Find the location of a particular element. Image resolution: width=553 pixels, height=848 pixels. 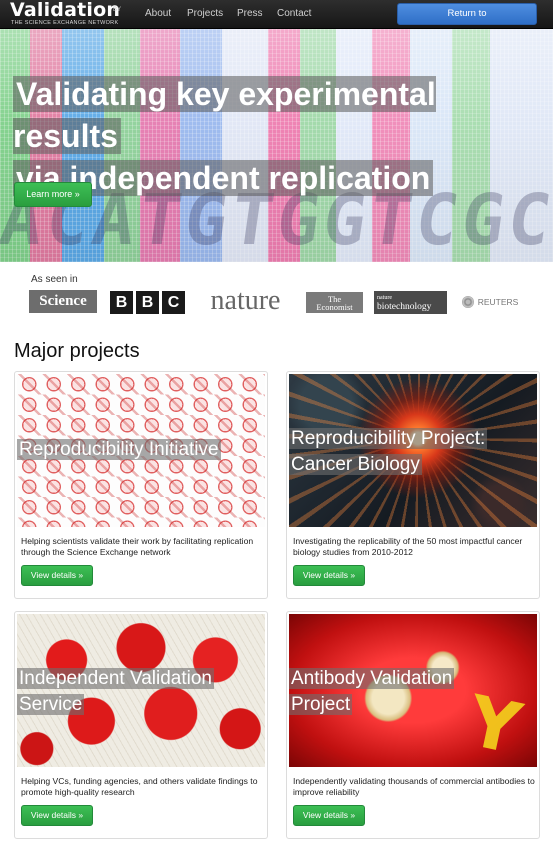

learn-more-button: Learn more » is located at coordinates (53, 194).